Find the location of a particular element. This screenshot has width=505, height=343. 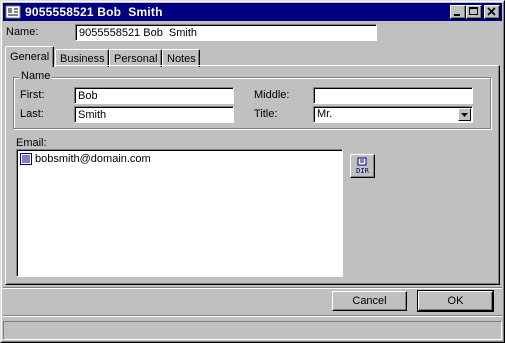

last-label: Last: is located at coordinates (32, 114).